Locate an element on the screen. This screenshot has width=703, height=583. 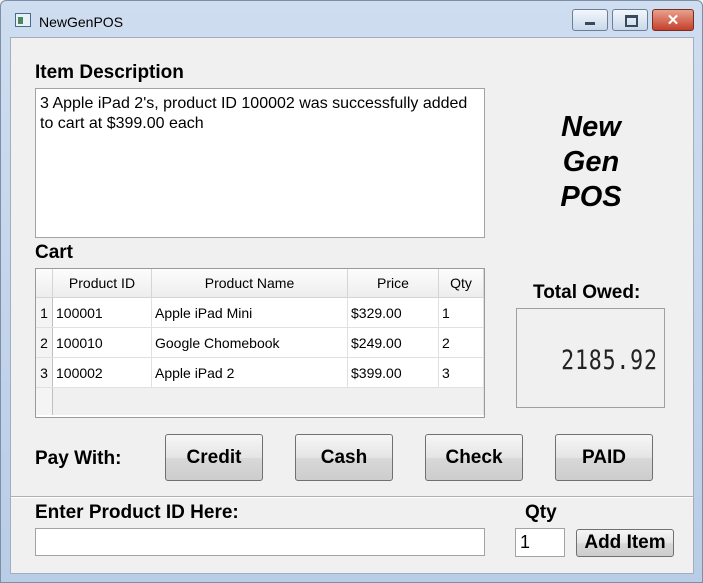
cell-qty: 1 is located at coordinates (461, 312).